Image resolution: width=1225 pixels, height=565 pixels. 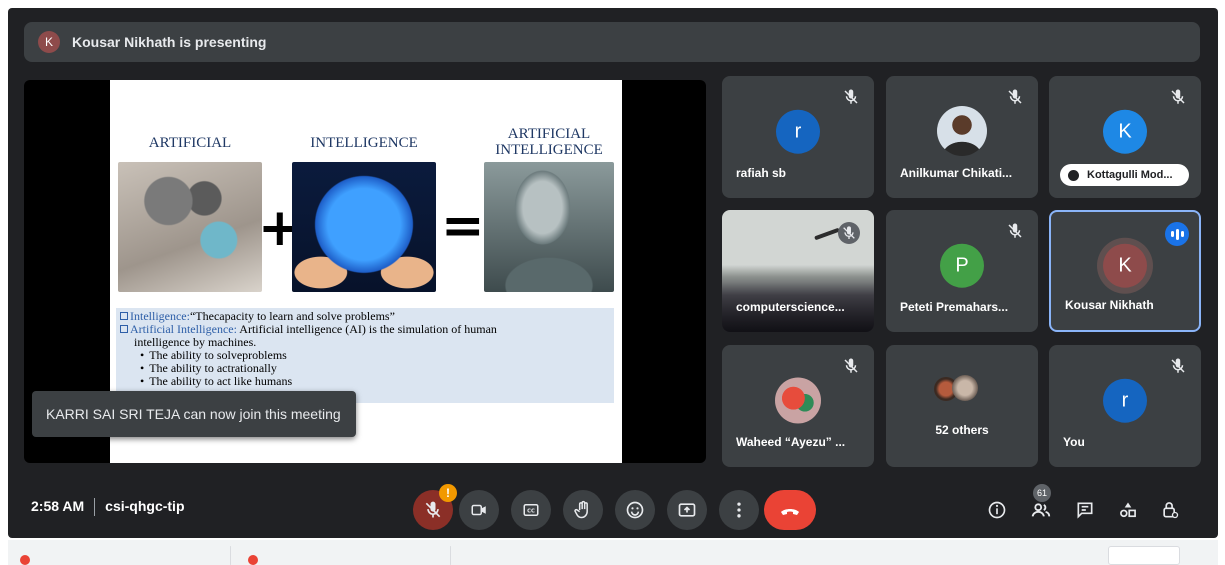 What do you see at coordinates (827, 234) in the screenshot?
I see `ceiling-fan` at bounding box center [827, 234].